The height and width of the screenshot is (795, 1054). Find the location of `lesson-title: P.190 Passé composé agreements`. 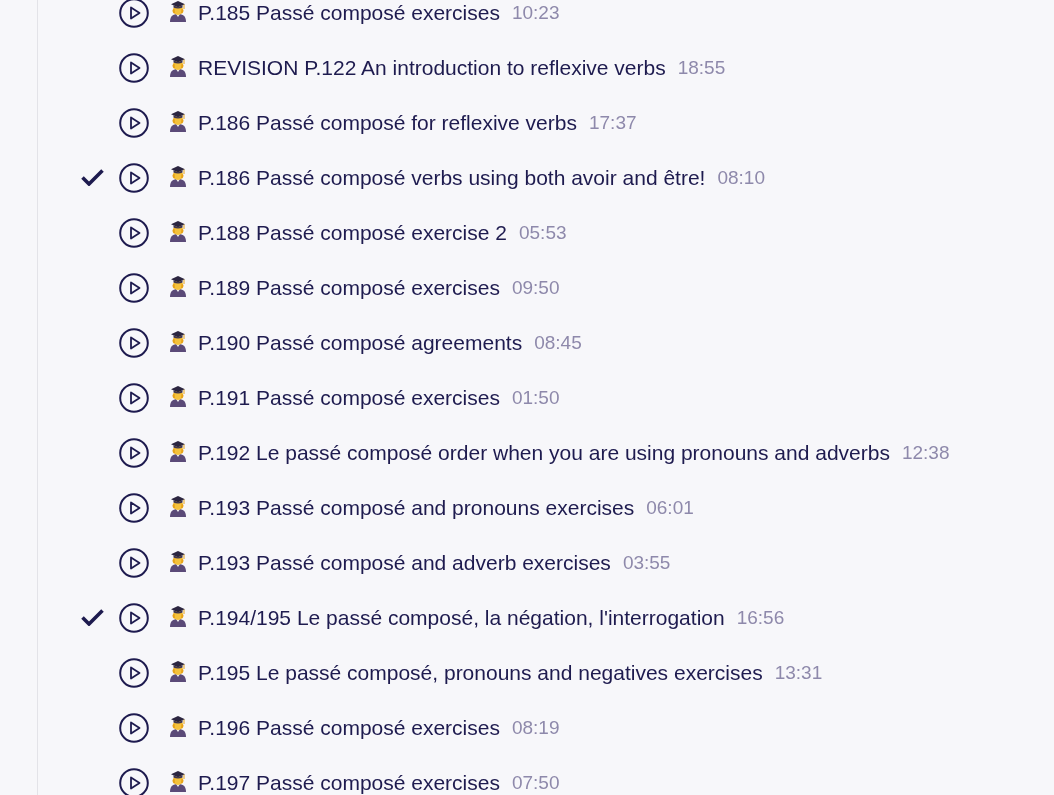

lesson-title: P.190 Passé composé agreements is located at coordinates (360, 342).